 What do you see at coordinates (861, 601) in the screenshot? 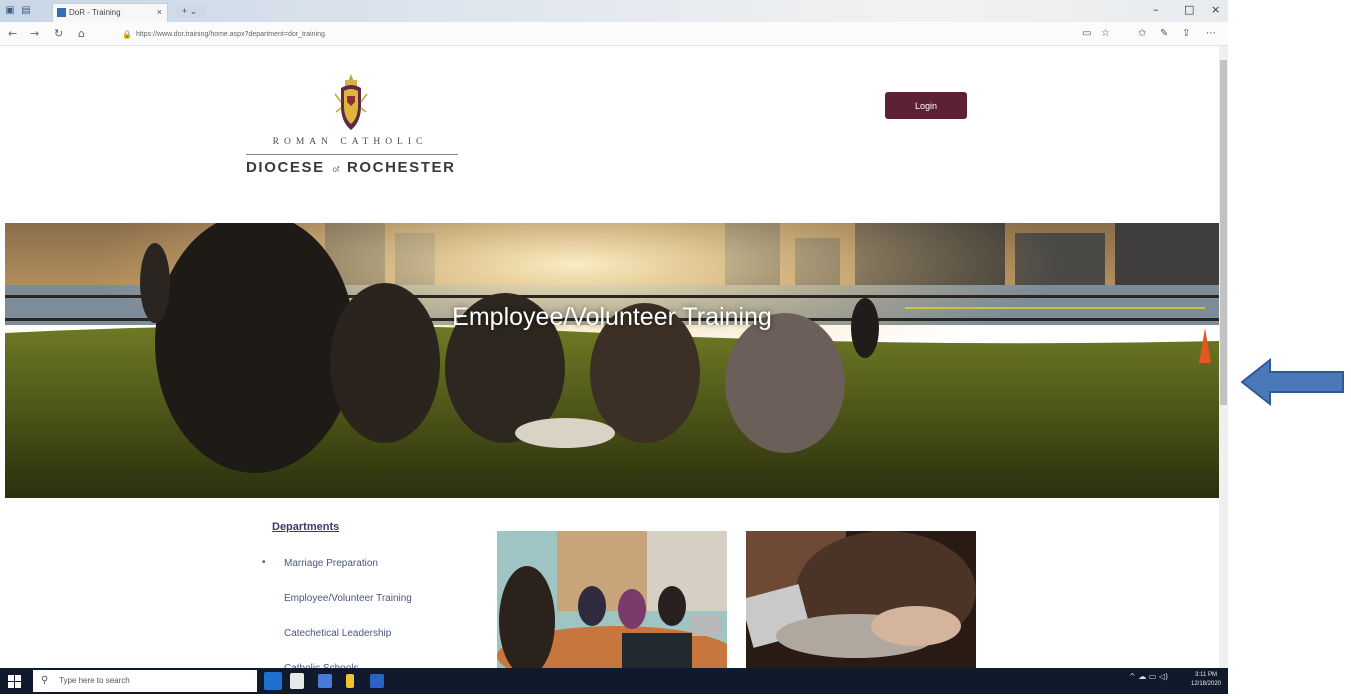
I see `laptop-typing-photo` at bounding box center [861, 601].